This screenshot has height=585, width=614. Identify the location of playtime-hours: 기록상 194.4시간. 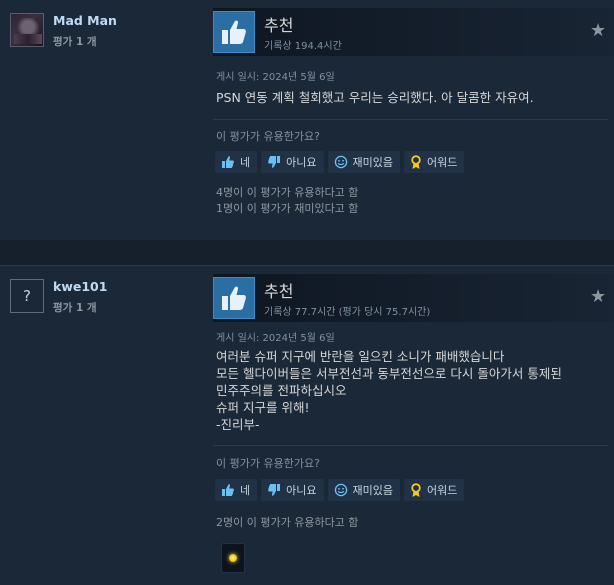
(303, 46).